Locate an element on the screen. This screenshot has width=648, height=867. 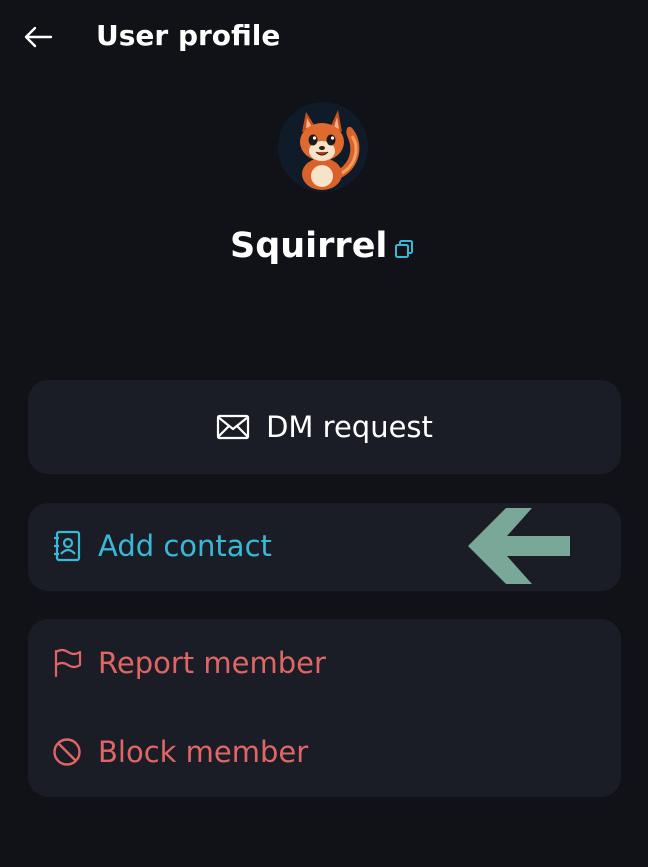
back-button is located at coordinates (38, 37).